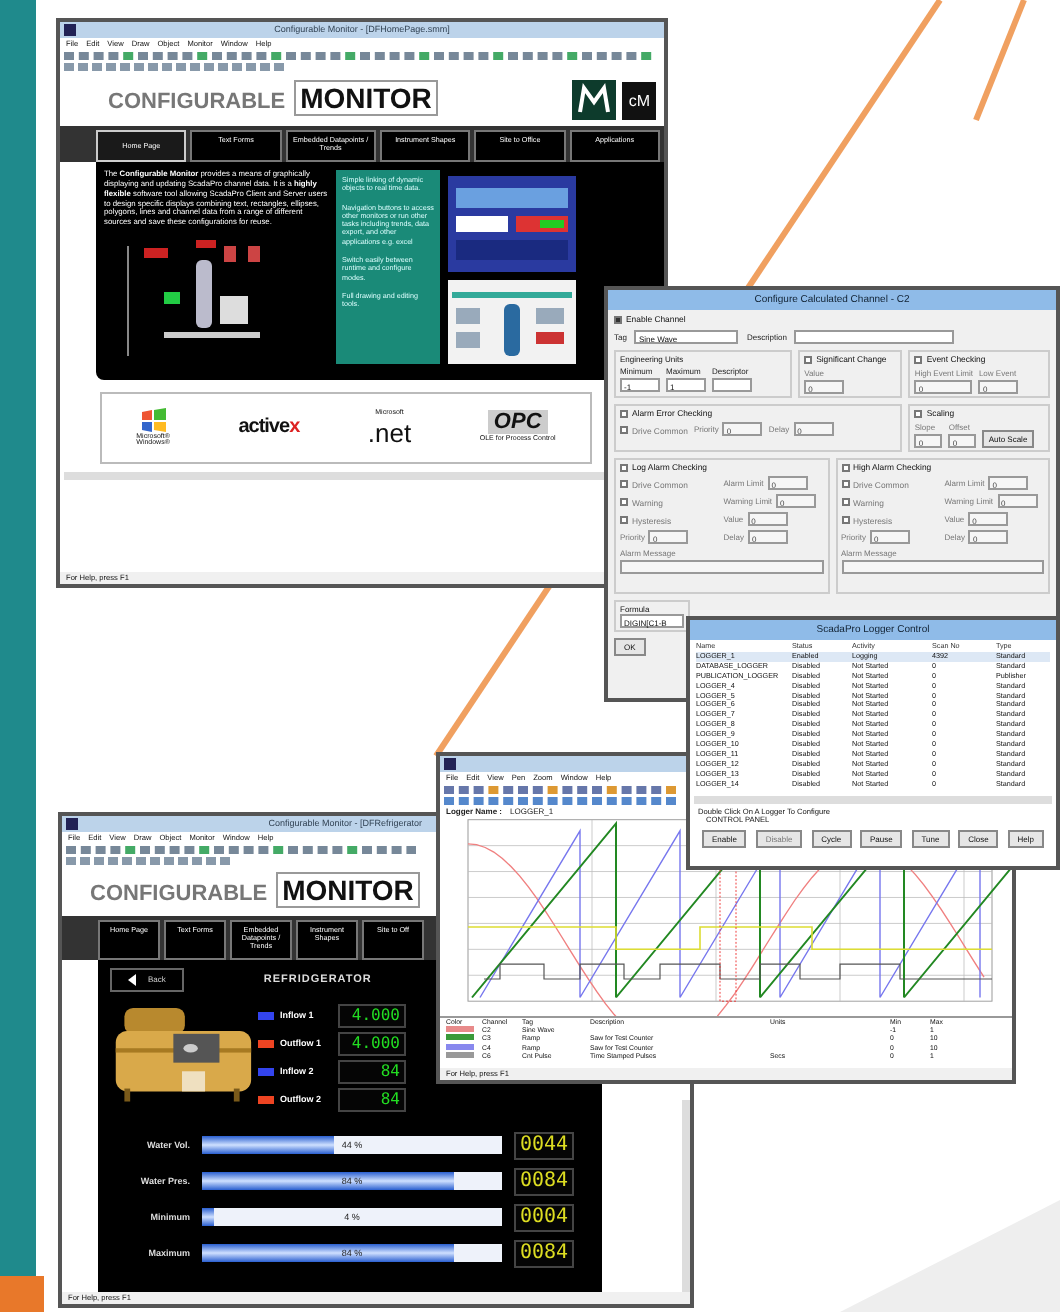 Image resolution: width=1060 pixels, height=1312 pixels. I want to click on logo-badge: cM, so click(639, 100).